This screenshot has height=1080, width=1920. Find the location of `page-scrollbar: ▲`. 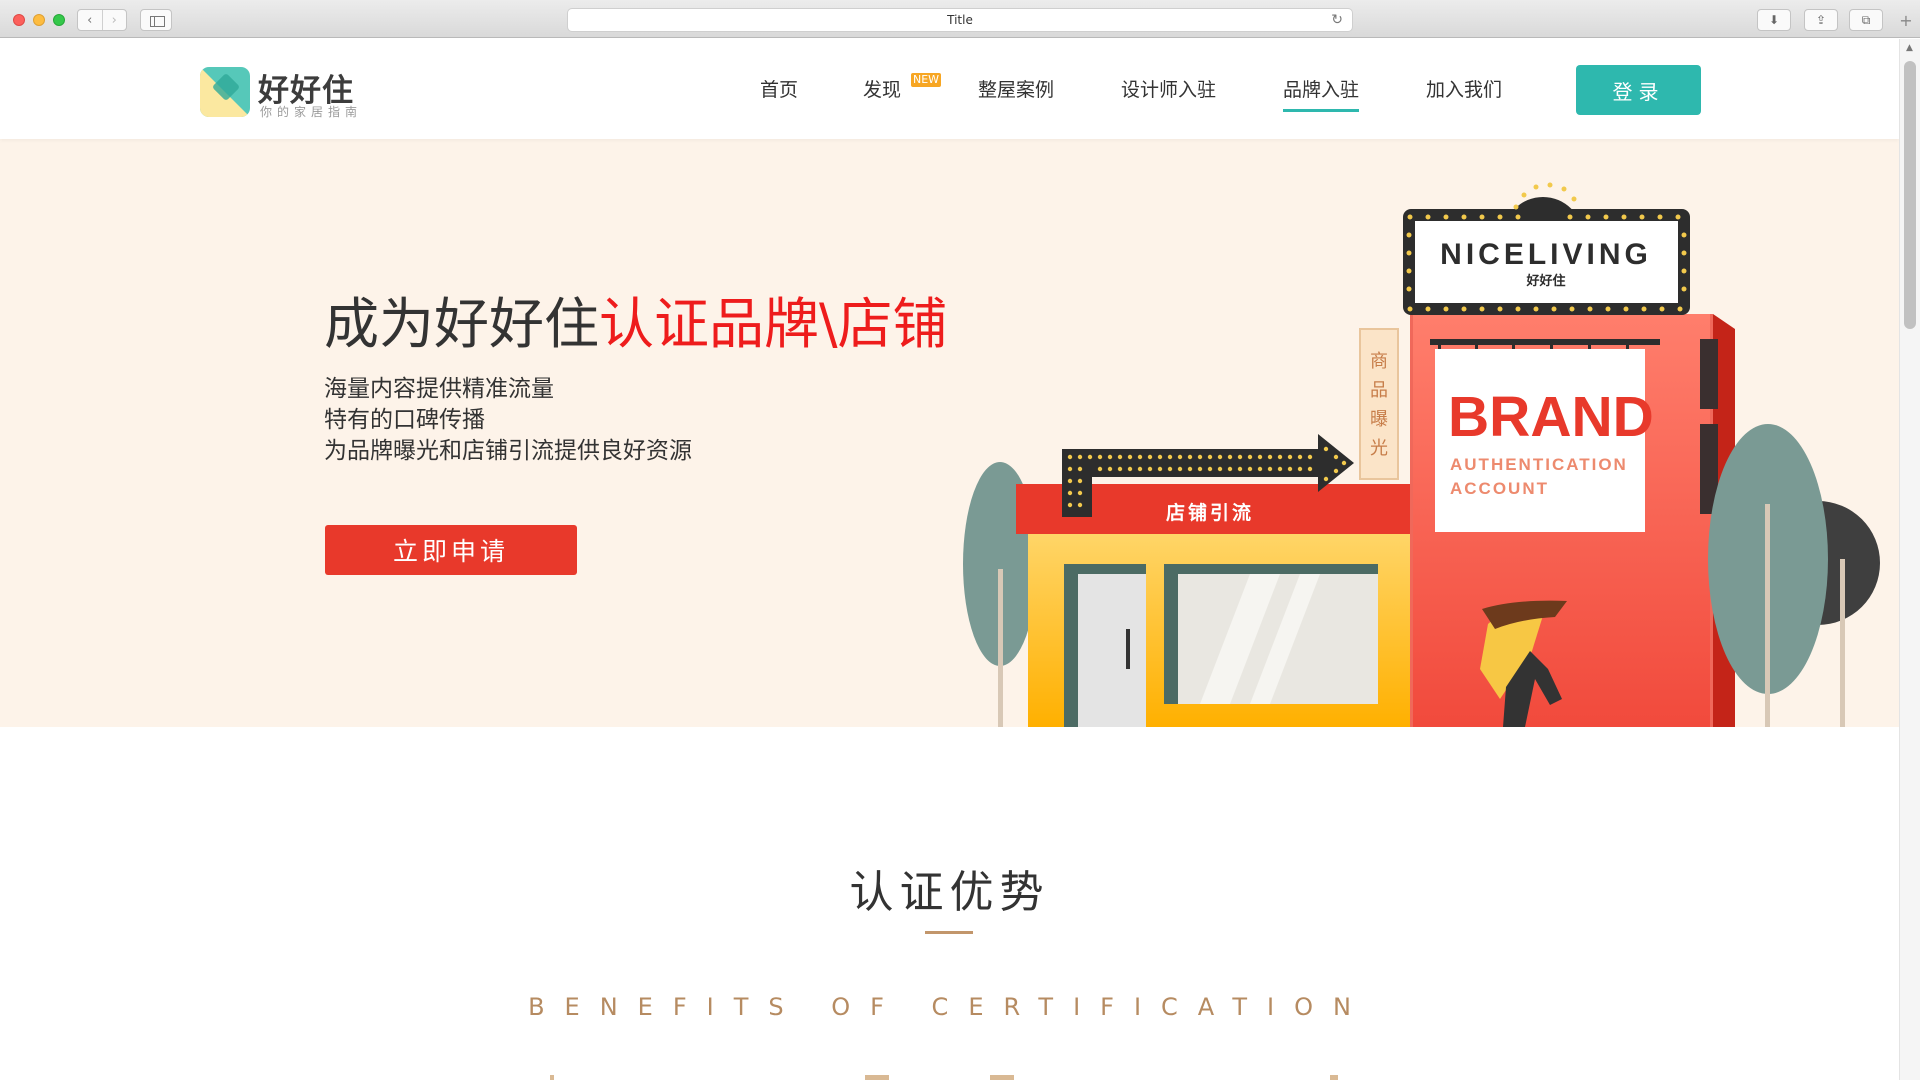

page-scrollbar: ▲ is located at coordinates (1909, 559).